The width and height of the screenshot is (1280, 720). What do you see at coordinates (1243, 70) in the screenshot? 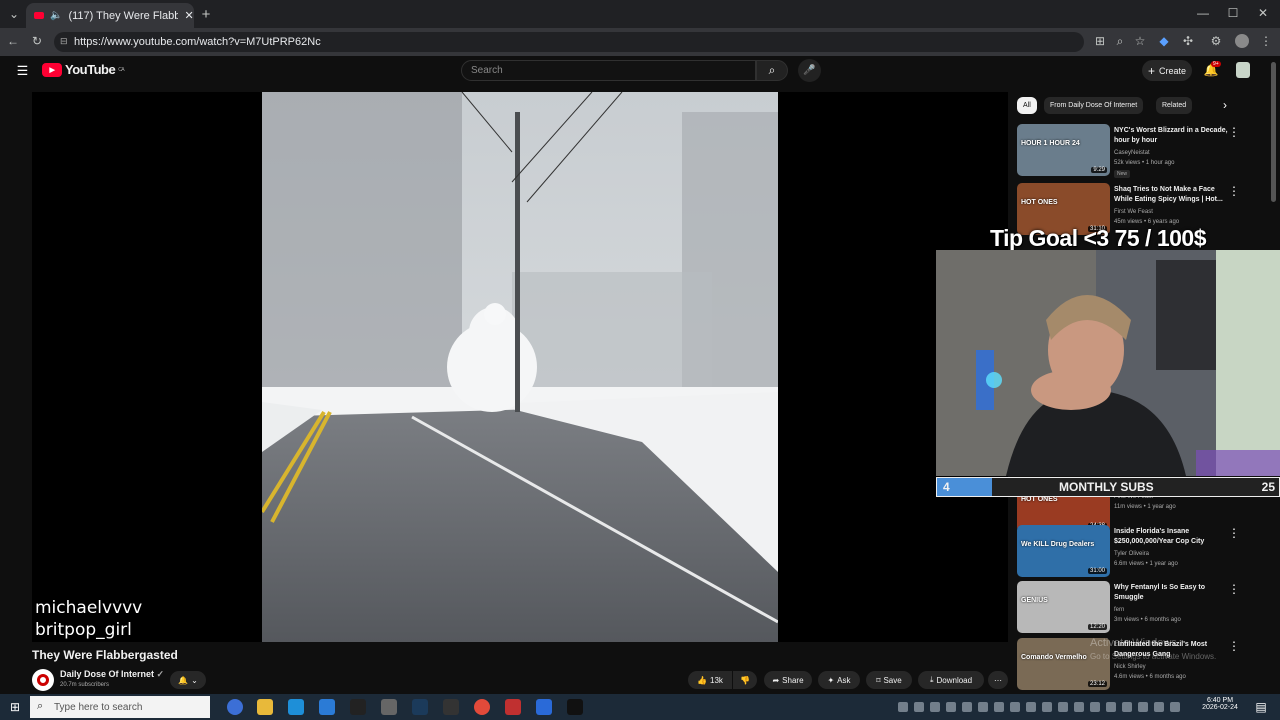
I see `account-avatar` at bounding box center [1243, 70].